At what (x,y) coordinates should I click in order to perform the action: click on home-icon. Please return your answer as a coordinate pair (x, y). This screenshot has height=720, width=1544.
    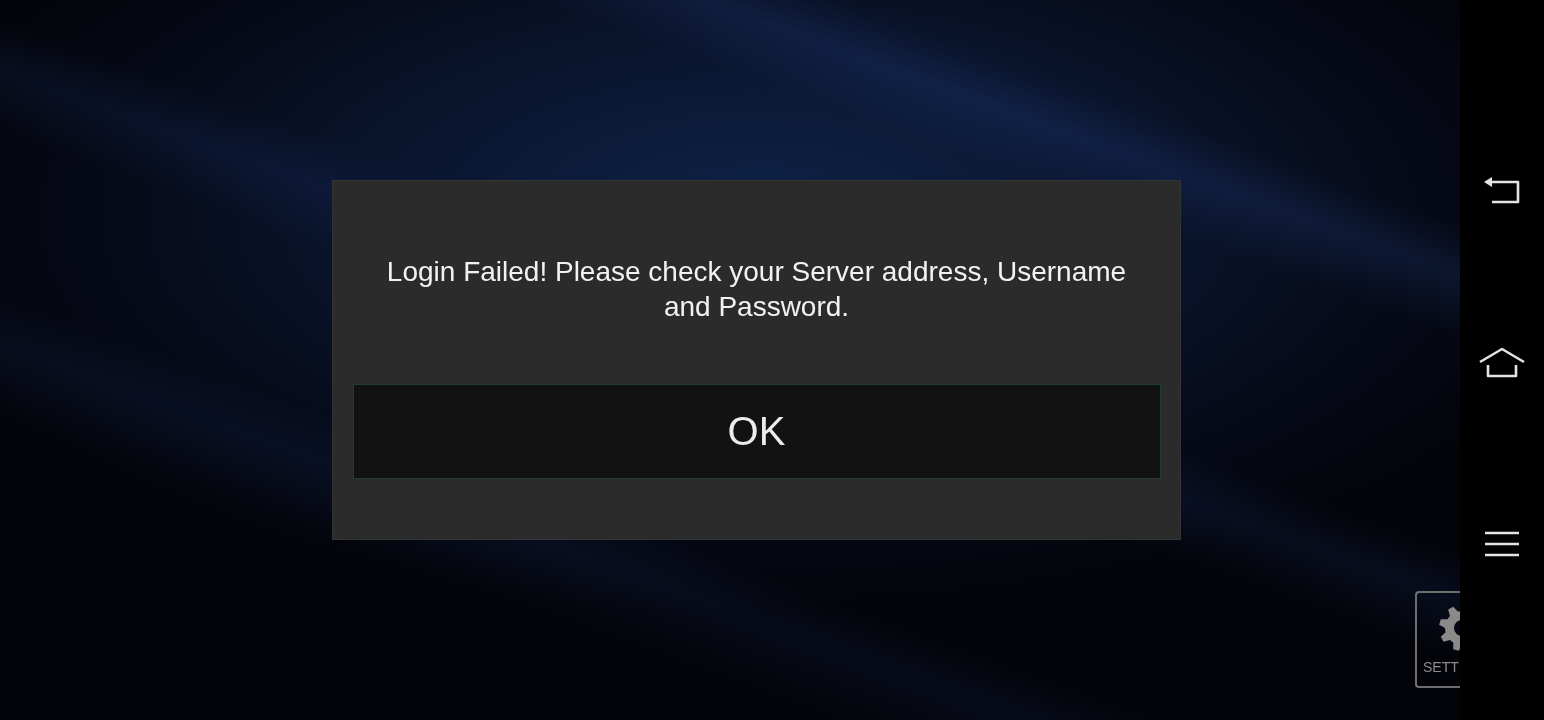
    Looking at the image, I should click on (1502, 362).